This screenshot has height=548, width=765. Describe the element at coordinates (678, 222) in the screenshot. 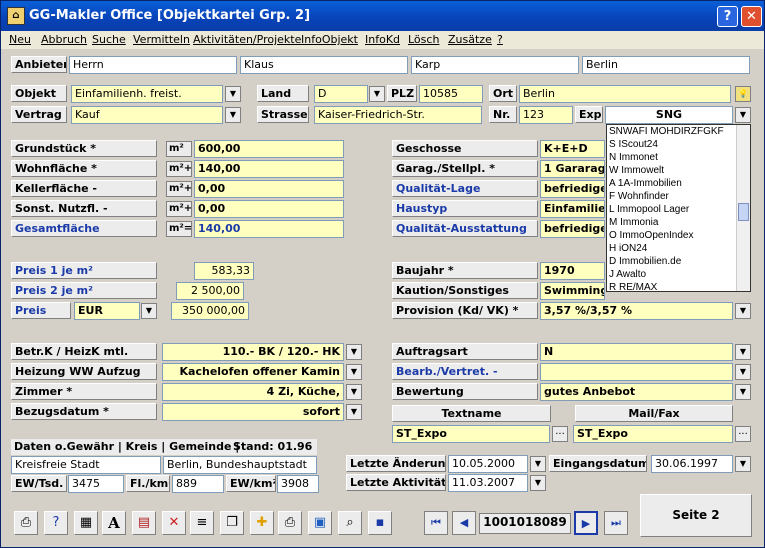

I see `list-item: M Immonia` at that location.